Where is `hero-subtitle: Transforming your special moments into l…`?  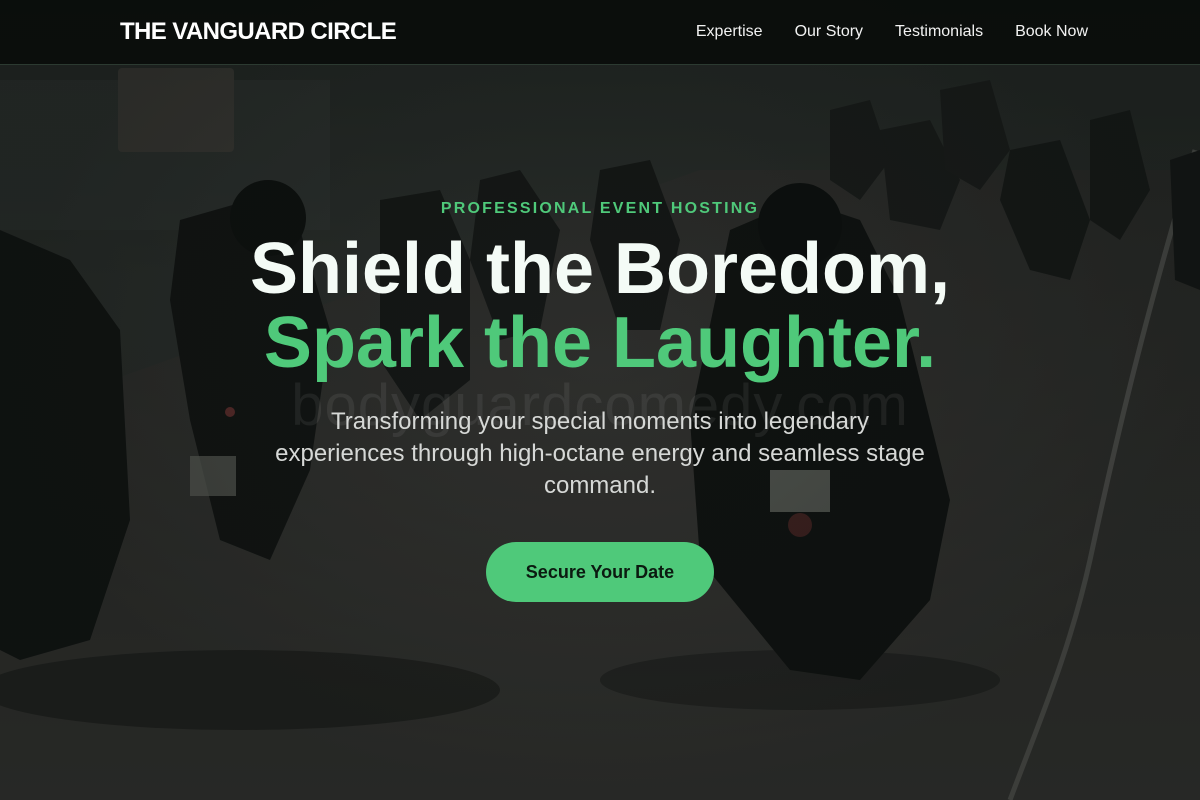
hero-subtitle: Transforming your special moments into l… is located at coordinates (600, 453).